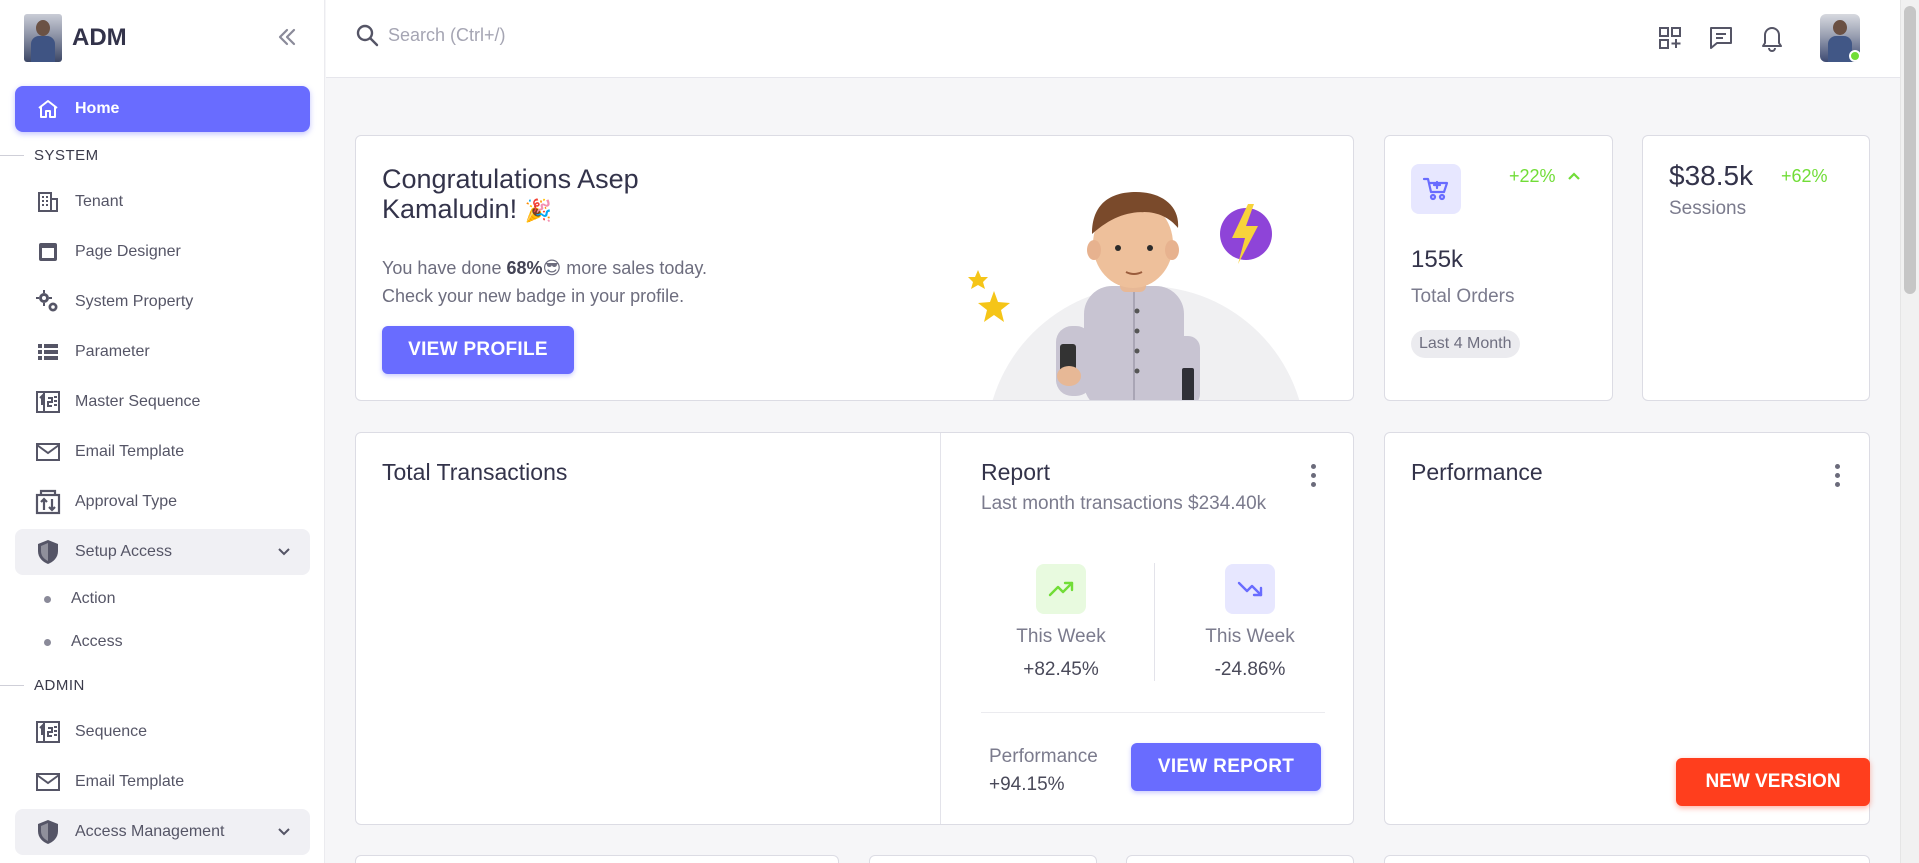 Image resolution: width=1919 pixels, height=863 pixels. What do you see at coordinates (1153, 712) in the screenshot?
I see `report-divider` at bounding box center [1153, 712].